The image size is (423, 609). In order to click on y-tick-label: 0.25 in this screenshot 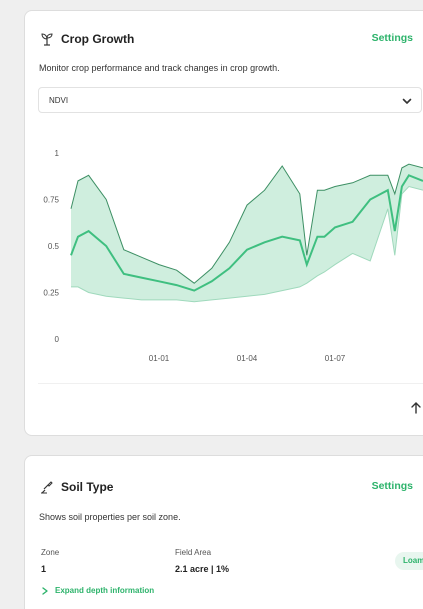, I will do `click(51, 293)`.